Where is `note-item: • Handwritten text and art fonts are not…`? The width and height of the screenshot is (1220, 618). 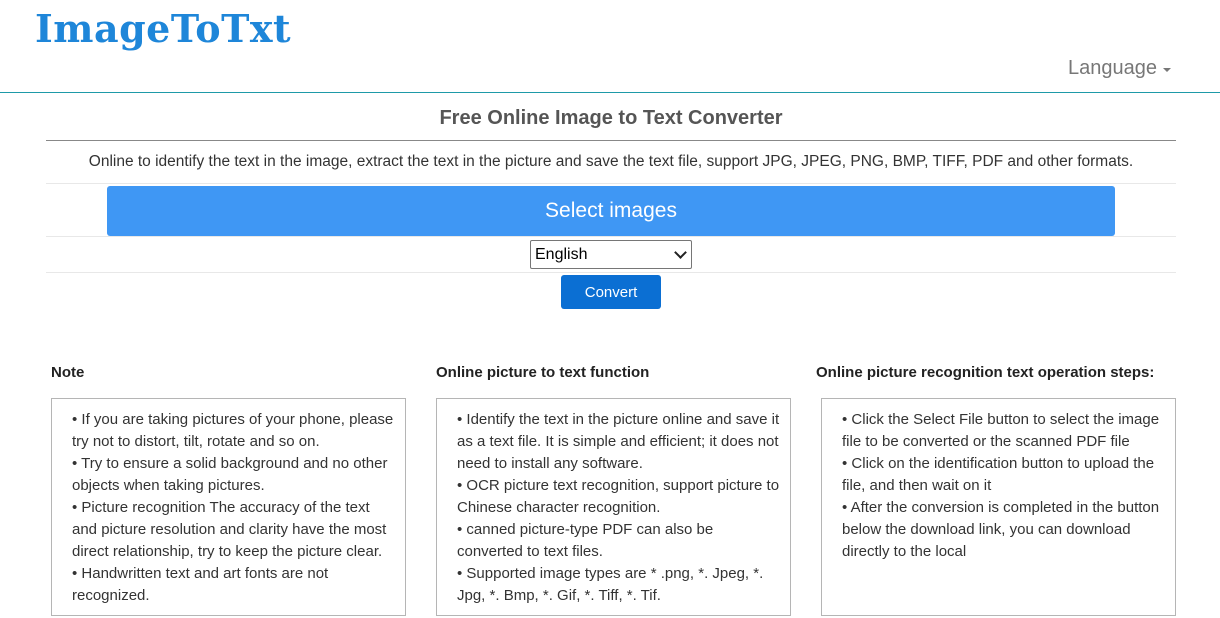 note-item: • Handwritten text and art fonts are not… is located at coordinates (200, 584).